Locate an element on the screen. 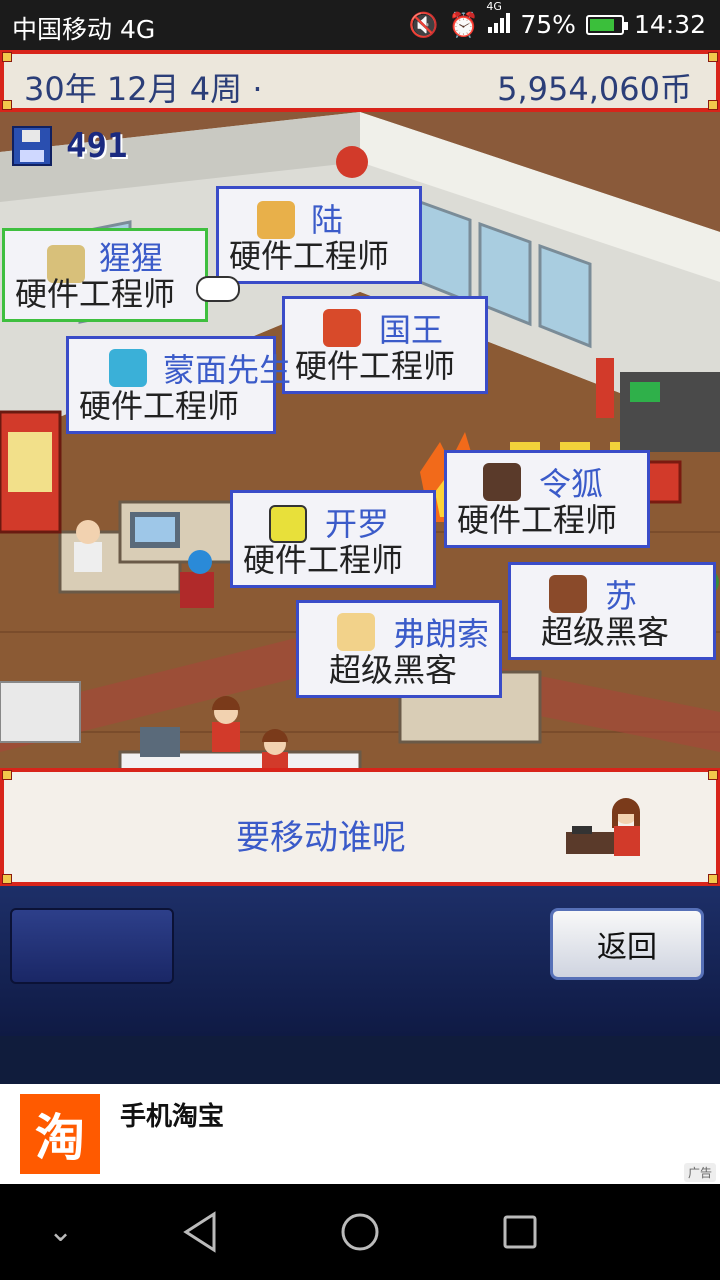  ad-banner: 淘 手机淘宝 广告 is located at coordinates (360, 1134).